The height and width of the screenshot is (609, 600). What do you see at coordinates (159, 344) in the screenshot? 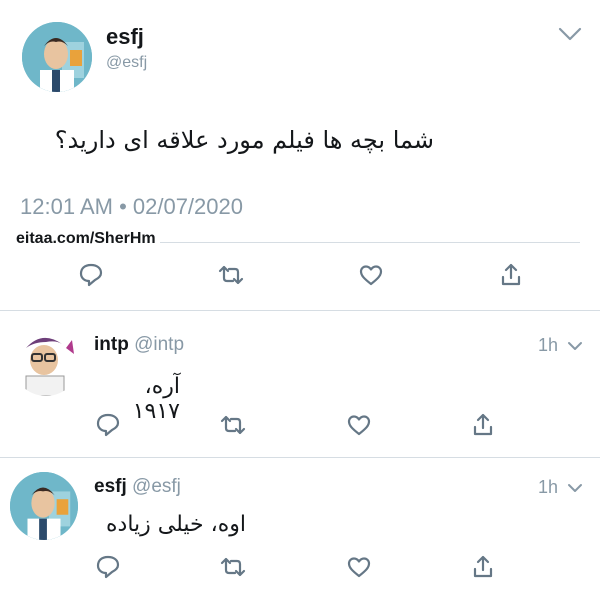
I see `user-handle: @intp` at bounding box center [159, 344].